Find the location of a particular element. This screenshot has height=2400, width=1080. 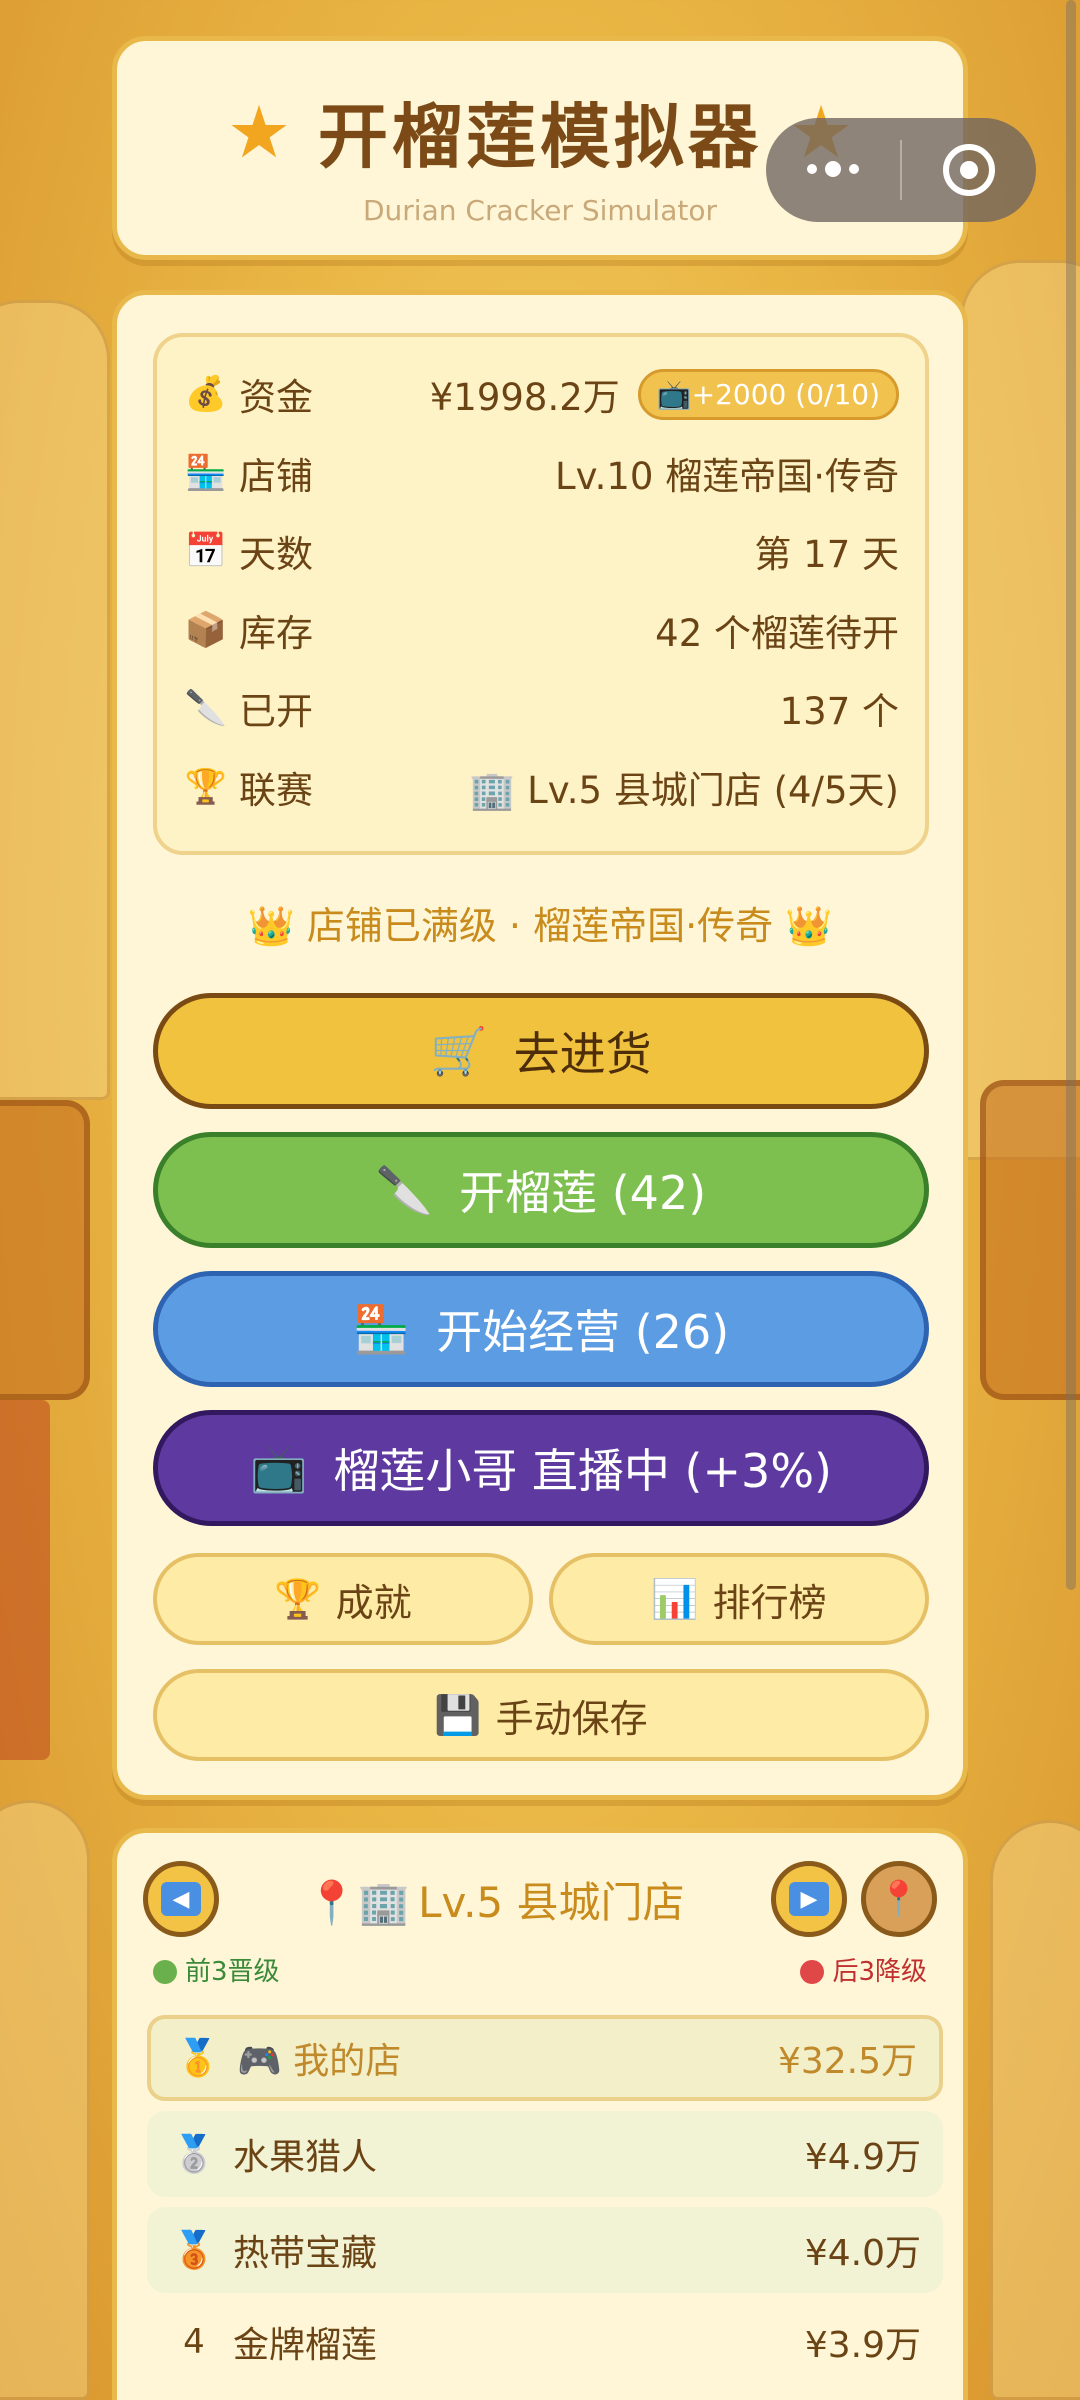

left-arrow-icon: ◀ is located at coordinates (181, 1899).